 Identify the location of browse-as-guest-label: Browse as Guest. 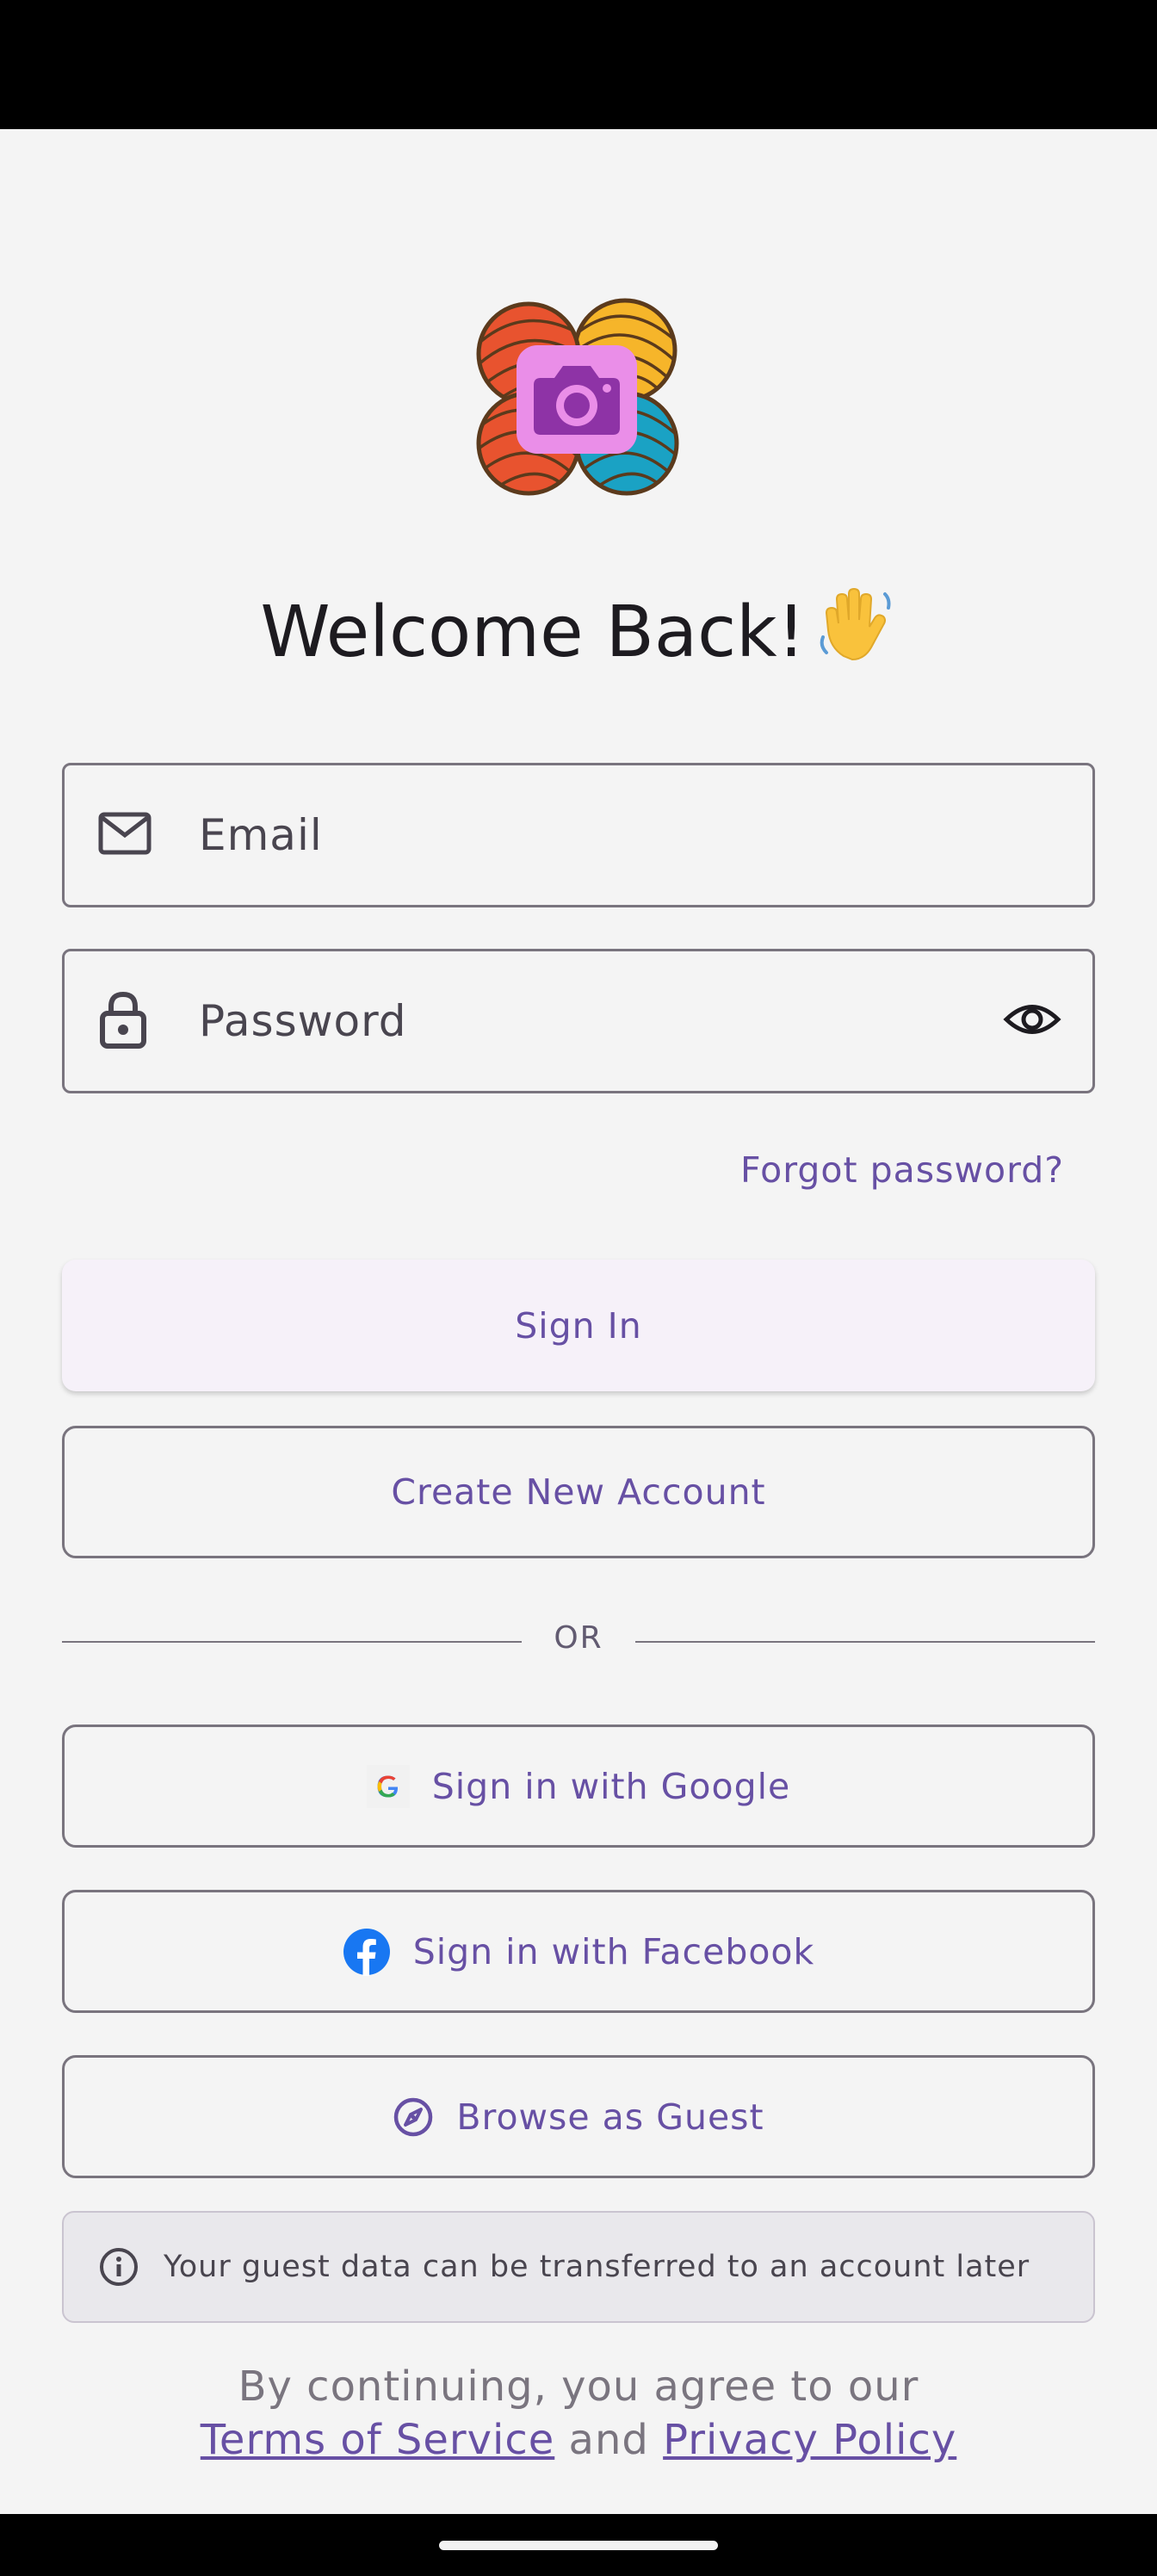
(610, 2117).